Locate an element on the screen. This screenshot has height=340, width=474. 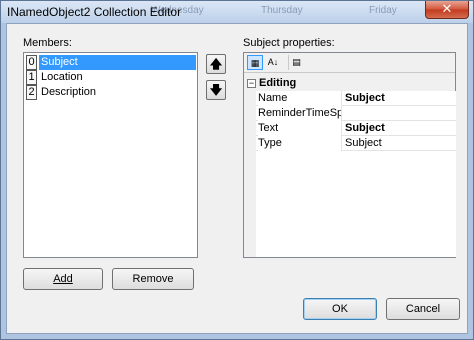
member-name: Description is located at coordinates (69, 92).